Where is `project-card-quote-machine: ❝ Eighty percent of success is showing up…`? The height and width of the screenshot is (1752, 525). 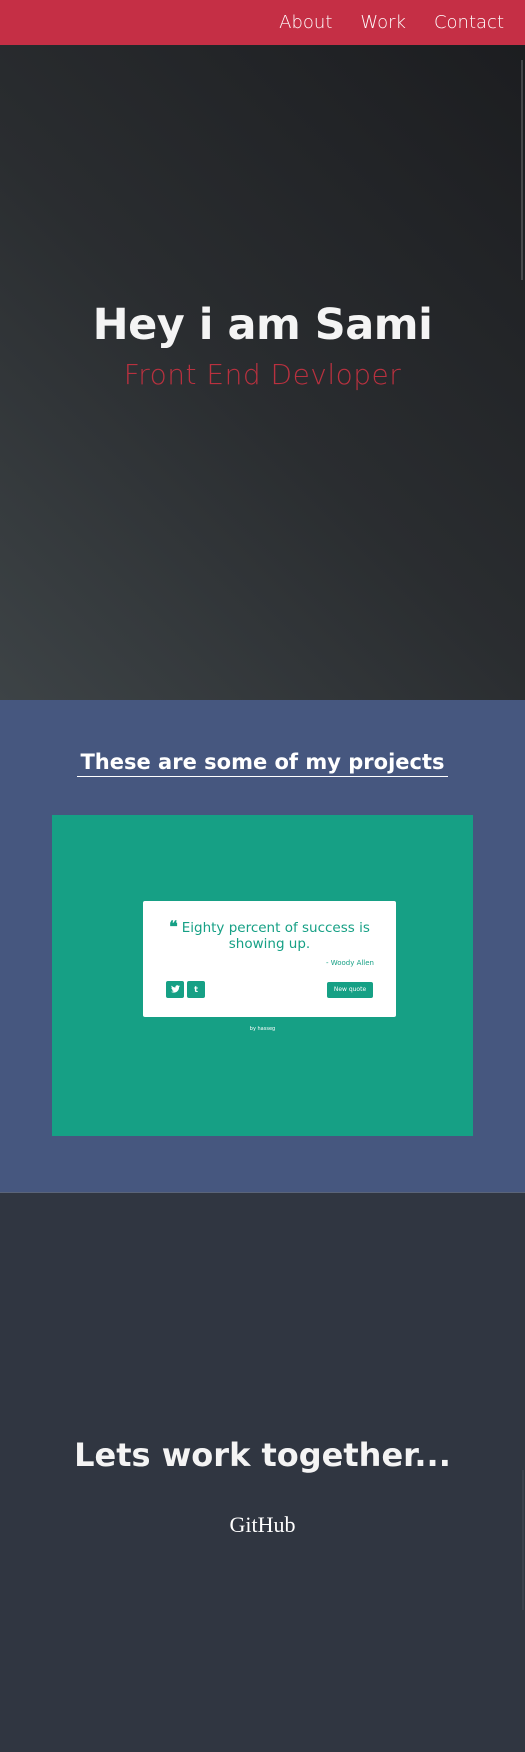
project-card-quote-machine: ❝ Eighty percent of success is showing up… is located at coordinates (262, 975).